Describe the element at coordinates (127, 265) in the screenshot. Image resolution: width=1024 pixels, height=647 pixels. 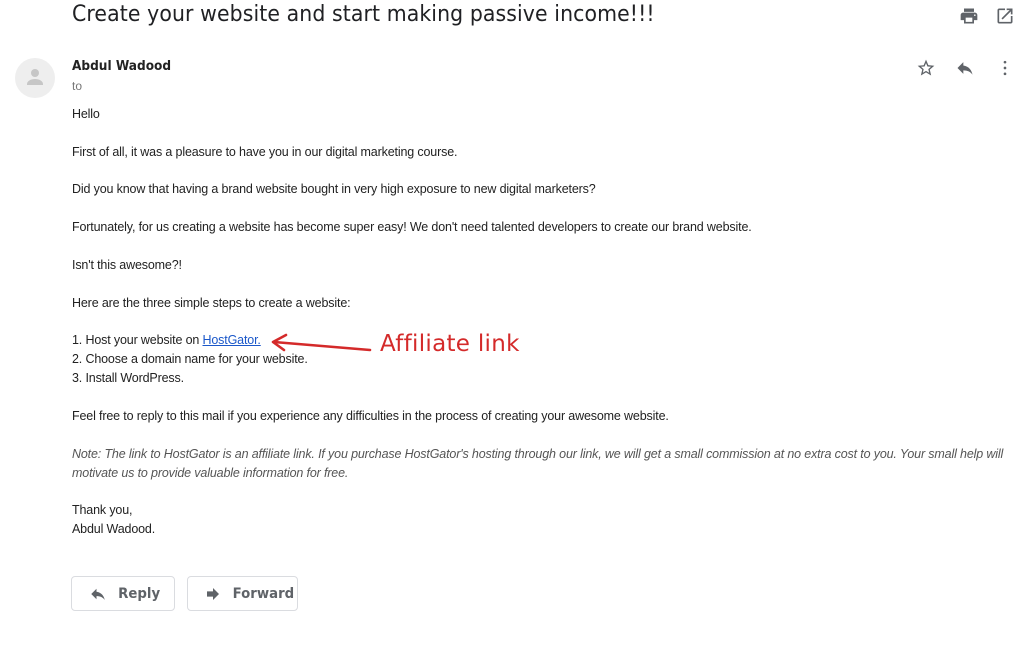
I see `paragraph-4: Isn't this awesome?!` at that location.